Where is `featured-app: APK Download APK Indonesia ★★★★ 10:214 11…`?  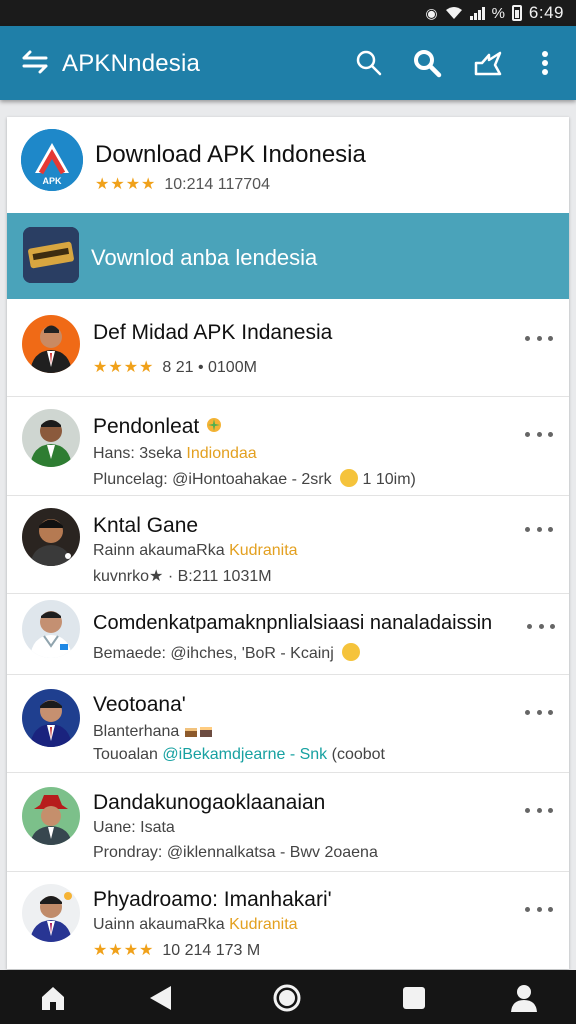
featured-app: APK Download APK Indonesia ★★★★ 10:214 11… is located at coordinates (288, 165).